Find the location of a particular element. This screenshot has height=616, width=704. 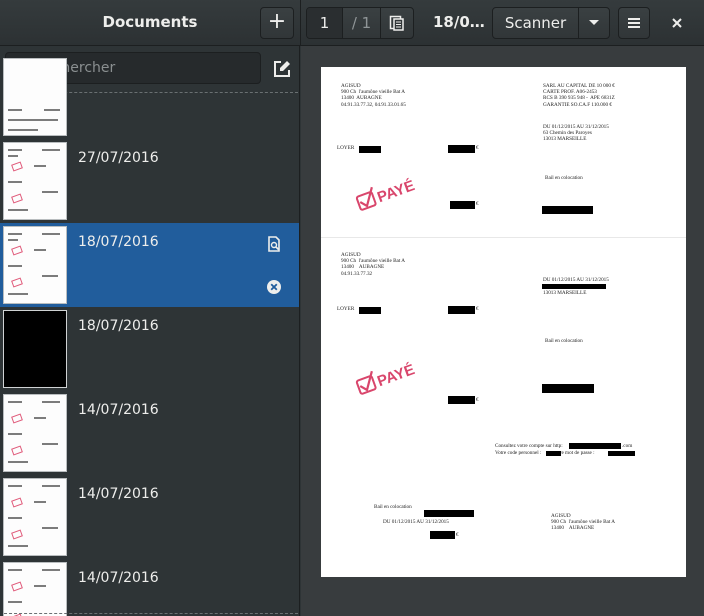

pages-icon is located at coordinates (396, 23).